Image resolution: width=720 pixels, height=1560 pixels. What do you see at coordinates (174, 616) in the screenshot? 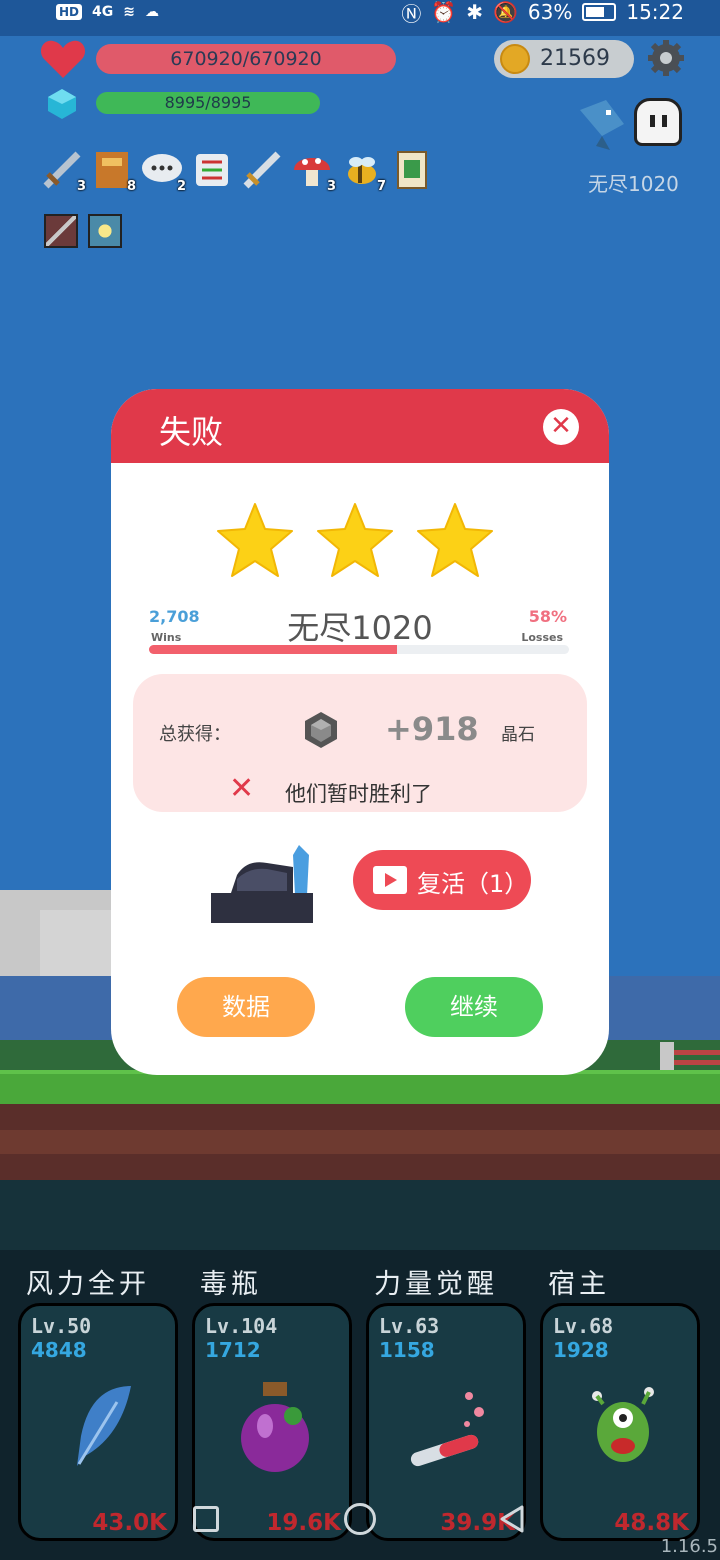
I see `wins-value: 2,708` at bounding box center [174, 616].